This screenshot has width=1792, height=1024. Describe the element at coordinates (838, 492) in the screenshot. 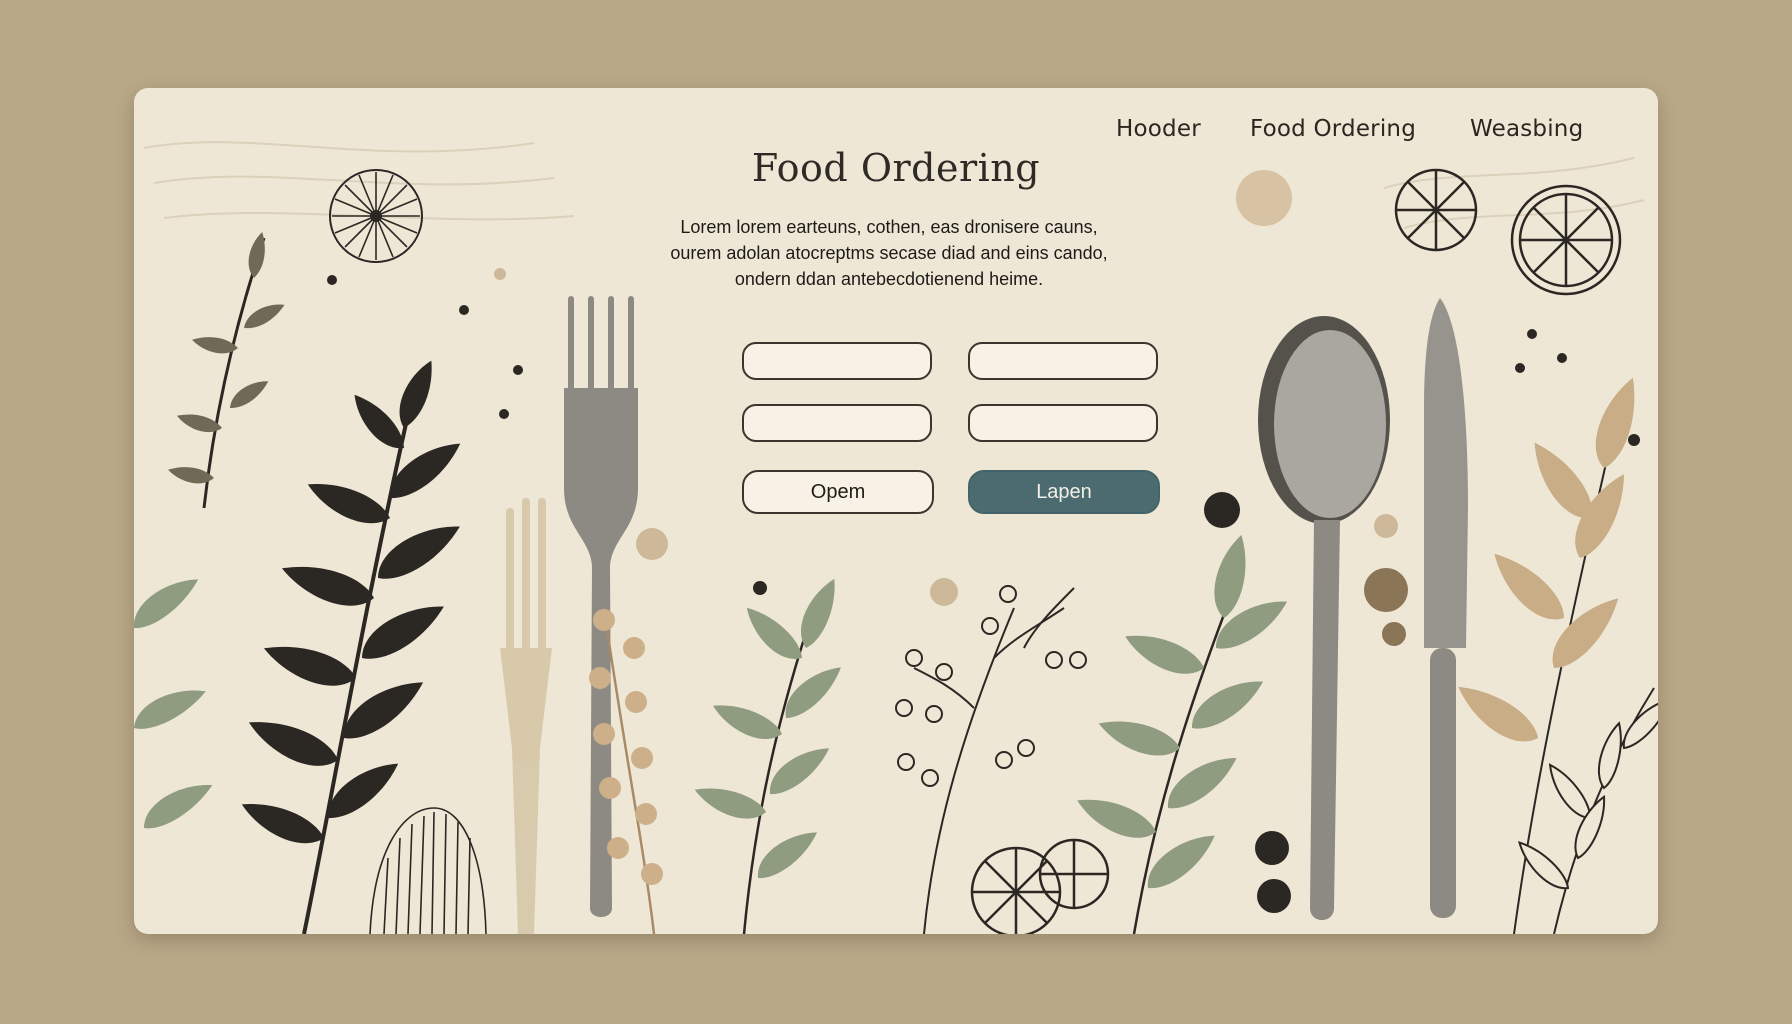

I see `open-button: Opem` at that location.